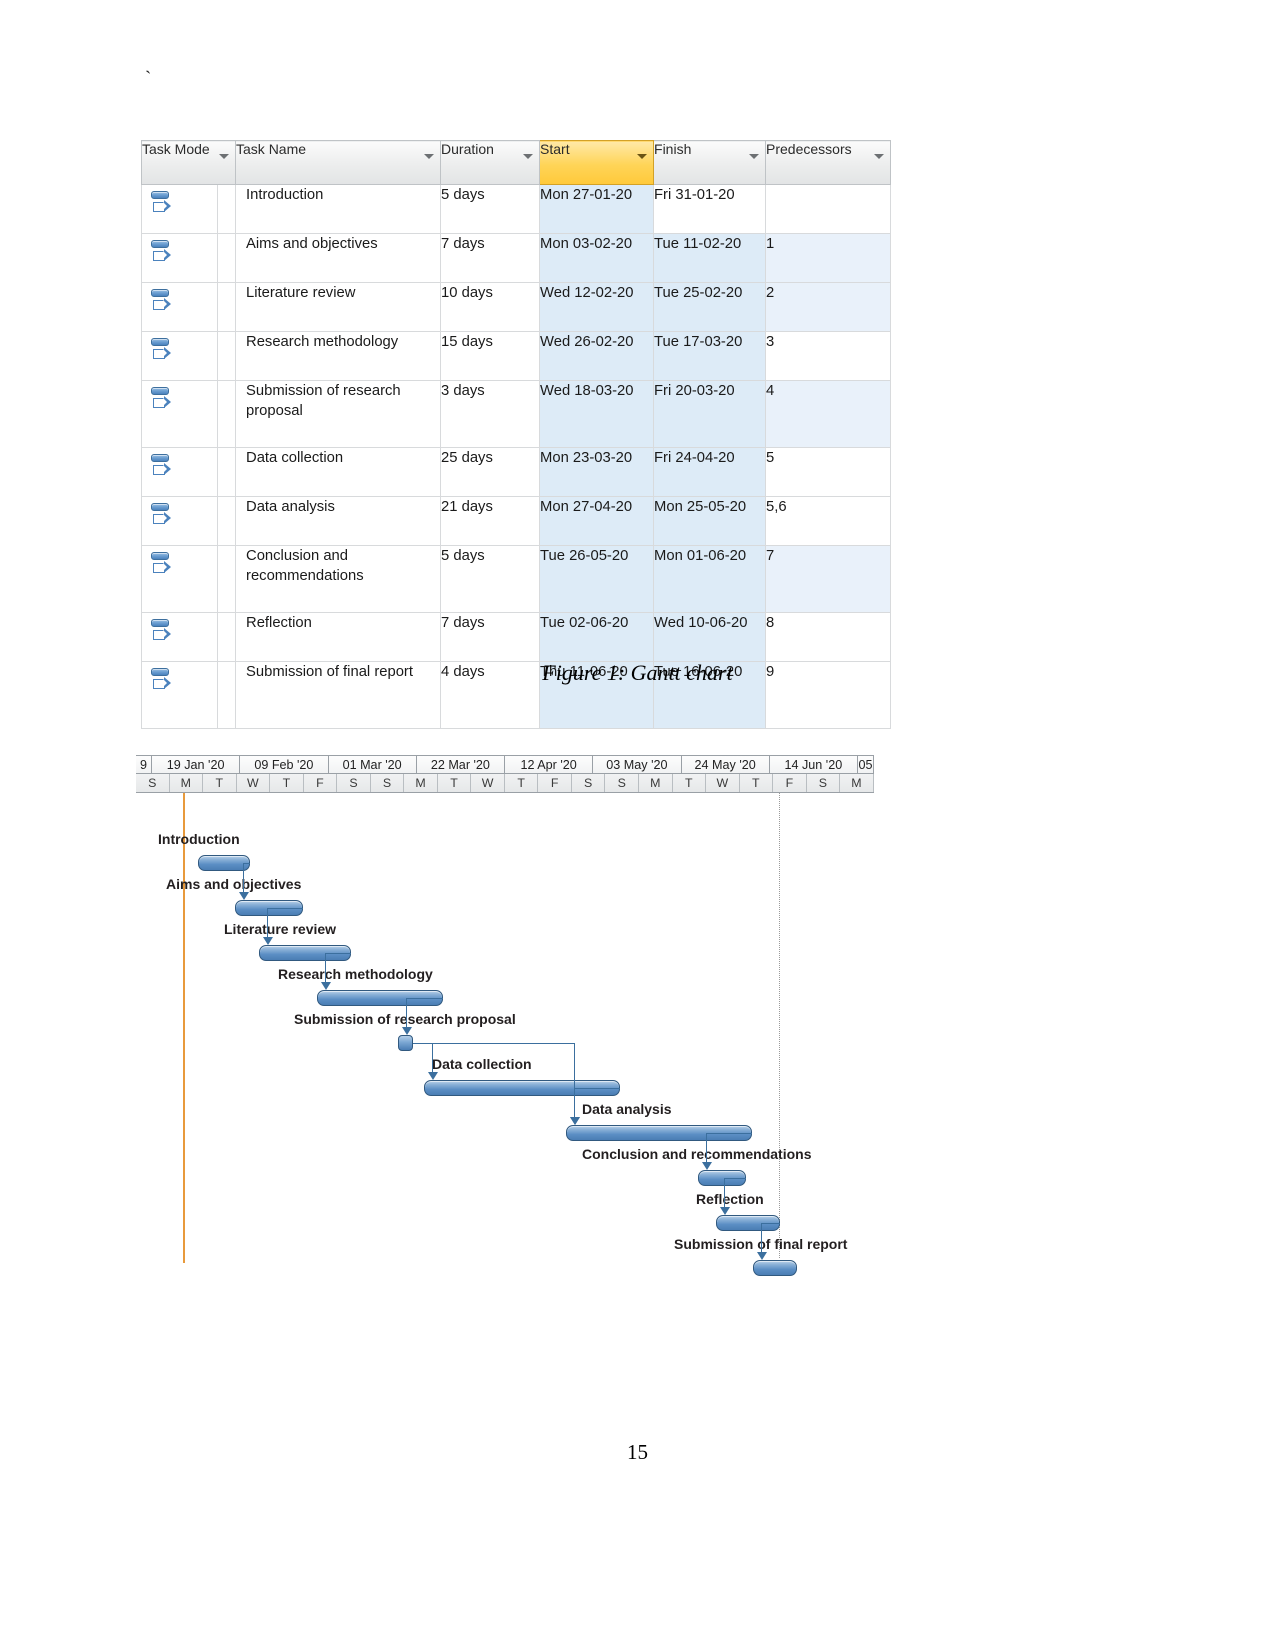 This screenshot has width=1275, height=1651. I want to click on cell-start: Mon 27-01-20, so click(597, 209).